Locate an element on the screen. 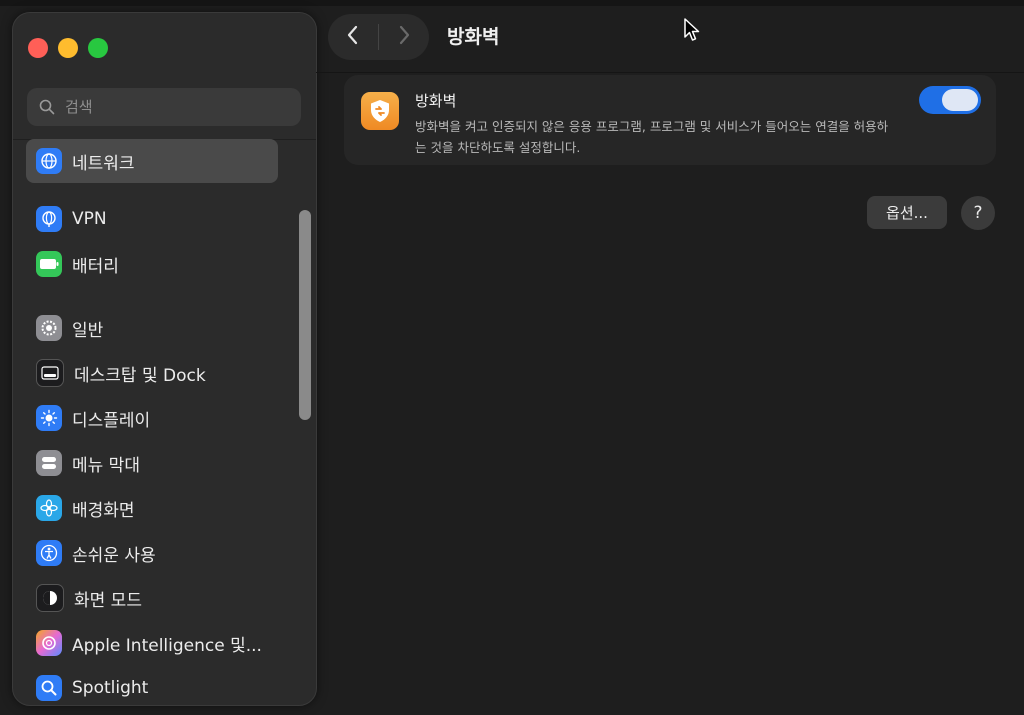 The height and width of the screenshot is (715, 1024). sidebar-item-label: 디스플레이 is located at coordinates (111, 420).